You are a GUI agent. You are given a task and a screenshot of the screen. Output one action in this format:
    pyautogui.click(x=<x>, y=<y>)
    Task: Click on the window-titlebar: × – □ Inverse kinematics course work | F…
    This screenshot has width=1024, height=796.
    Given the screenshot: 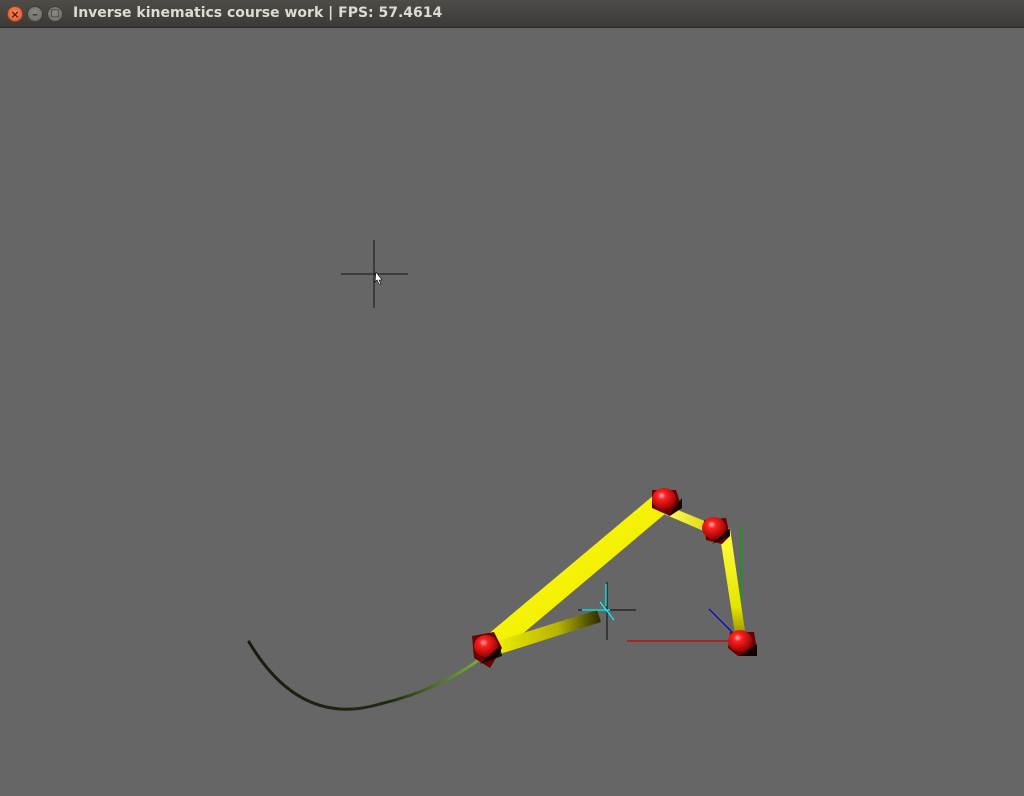 What is the action you would take?
    pyautogui.click(x=512, y=14)
    